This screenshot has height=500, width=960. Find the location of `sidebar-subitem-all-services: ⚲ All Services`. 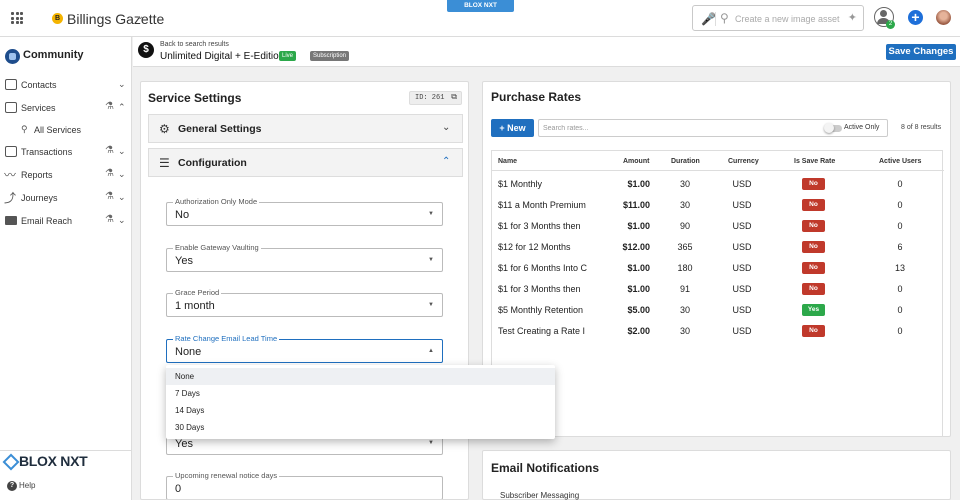

sidebar-subitem-all-services: ⚲ All Services is located at coordinates (71, 132).